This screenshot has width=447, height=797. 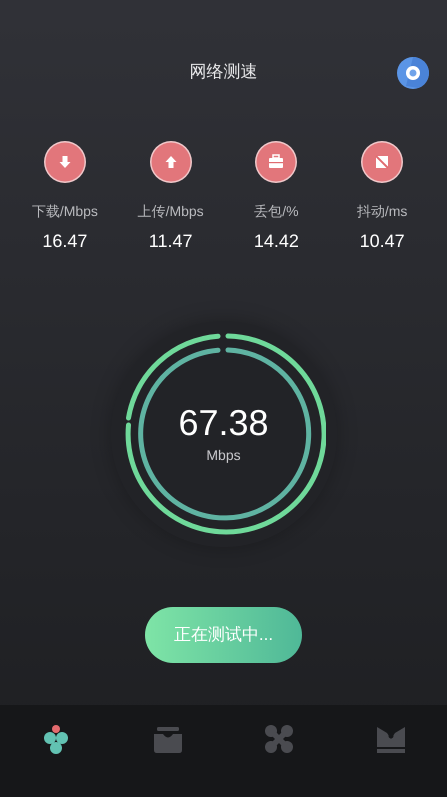 What do you see at coordinates (64, 162) in the screenshot?
I see `download-icon` at bounding box center [64, 162].